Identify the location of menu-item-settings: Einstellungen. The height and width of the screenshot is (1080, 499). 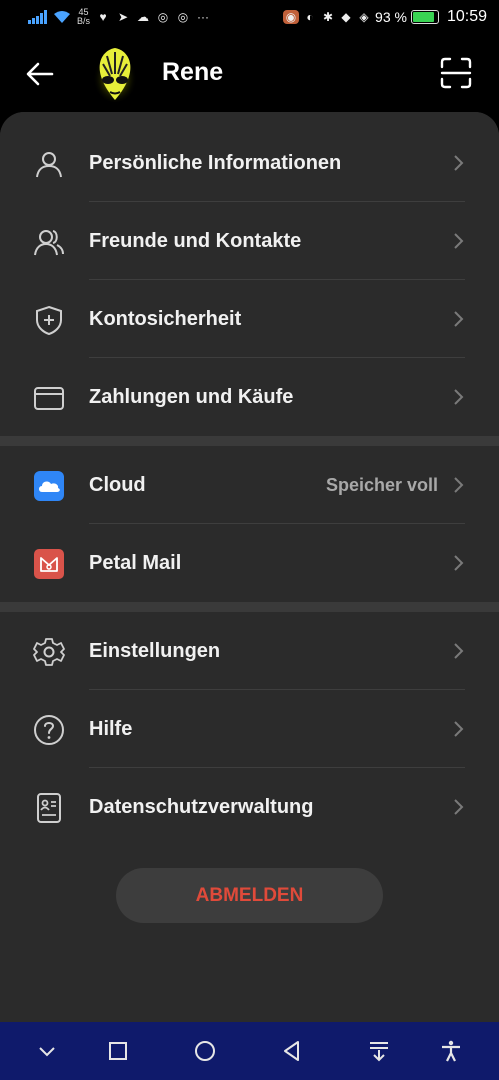
(249, 651).